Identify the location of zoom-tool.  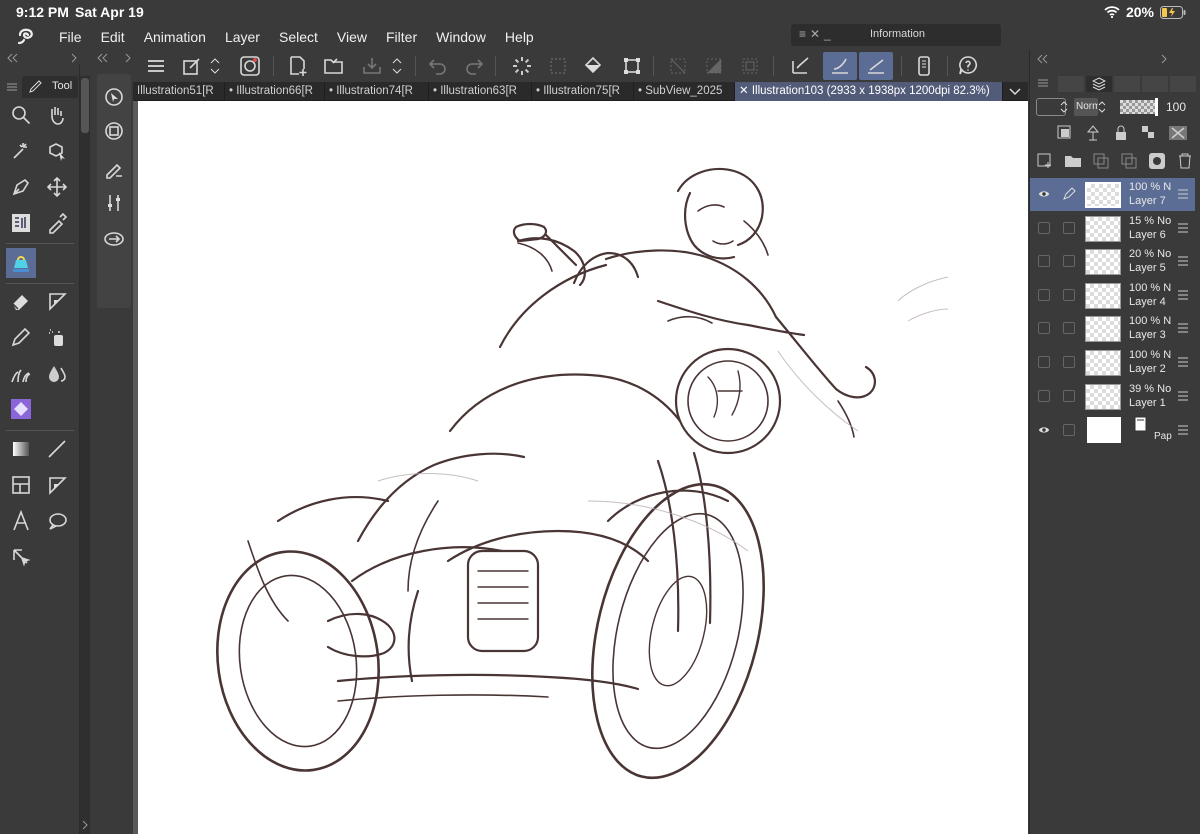
(21, 115).